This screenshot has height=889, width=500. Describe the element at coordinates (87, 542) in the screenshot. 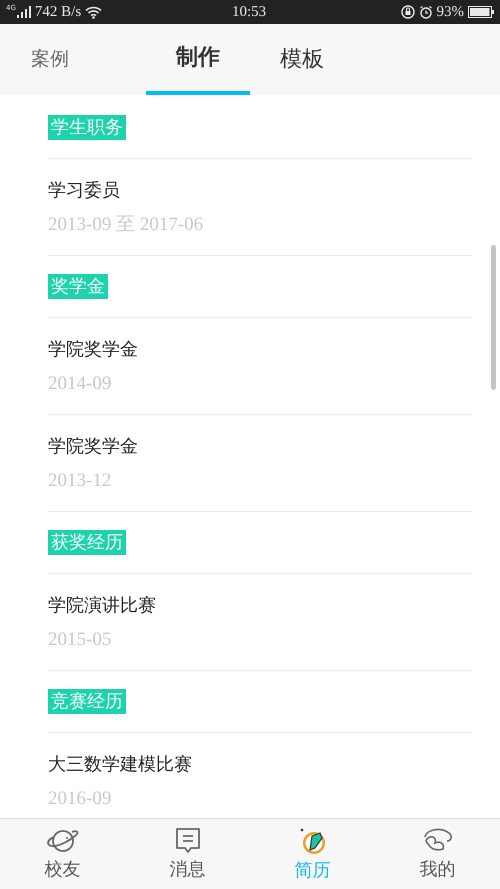

I see `section-tag: 获奖经历` at that location.